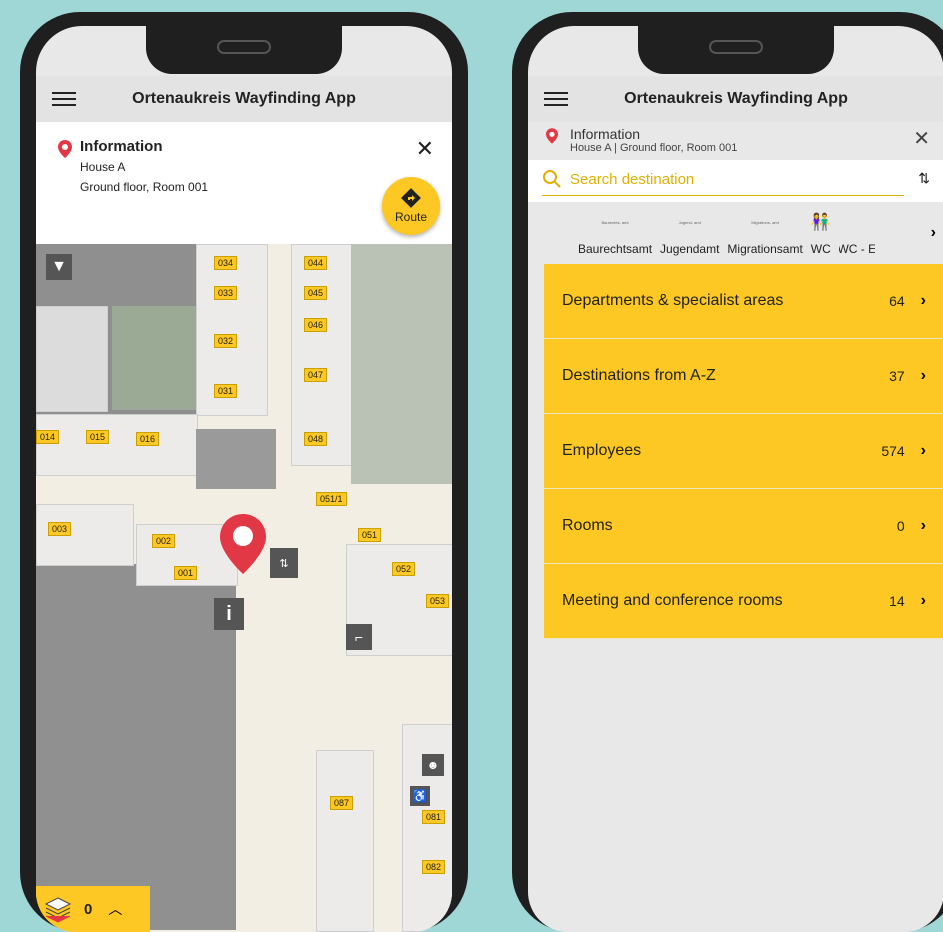 This screenshot has width=943, height=932. What do you see at coordinates (615, 249) in the screenshot?
I see `quick-link-label: Baurechtsamt` at bounding box center [615, 249].